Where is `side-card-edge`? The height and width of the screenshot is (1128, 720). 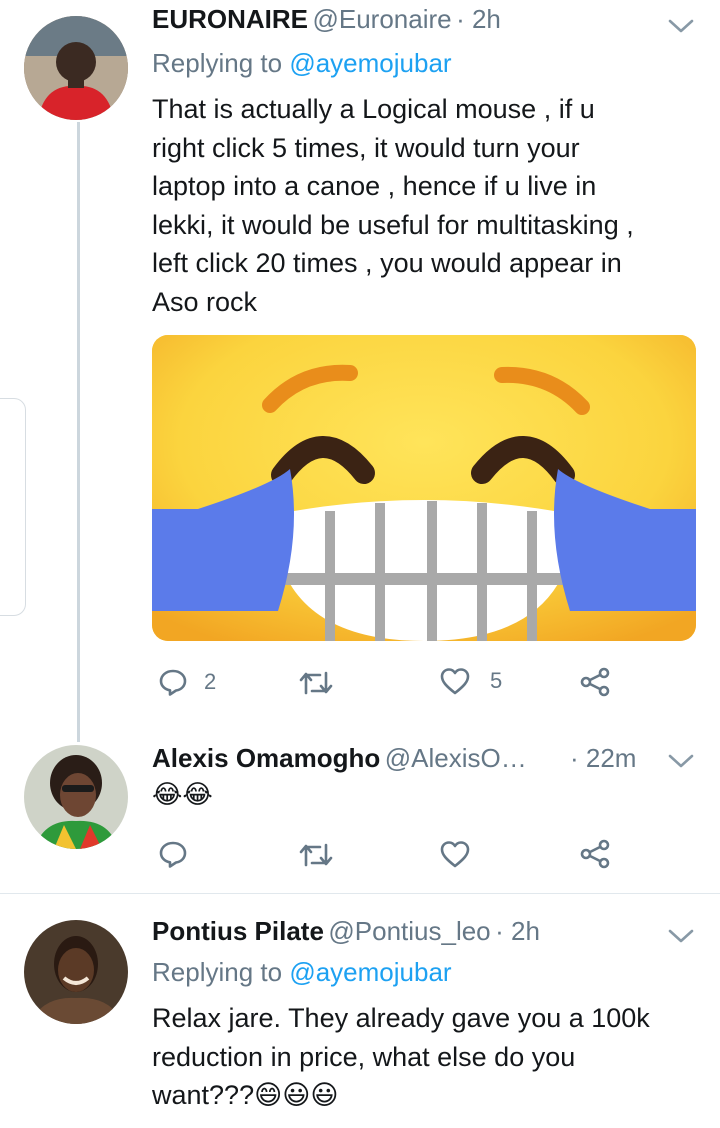 side-card-edge is located at coordinates (13, 507).